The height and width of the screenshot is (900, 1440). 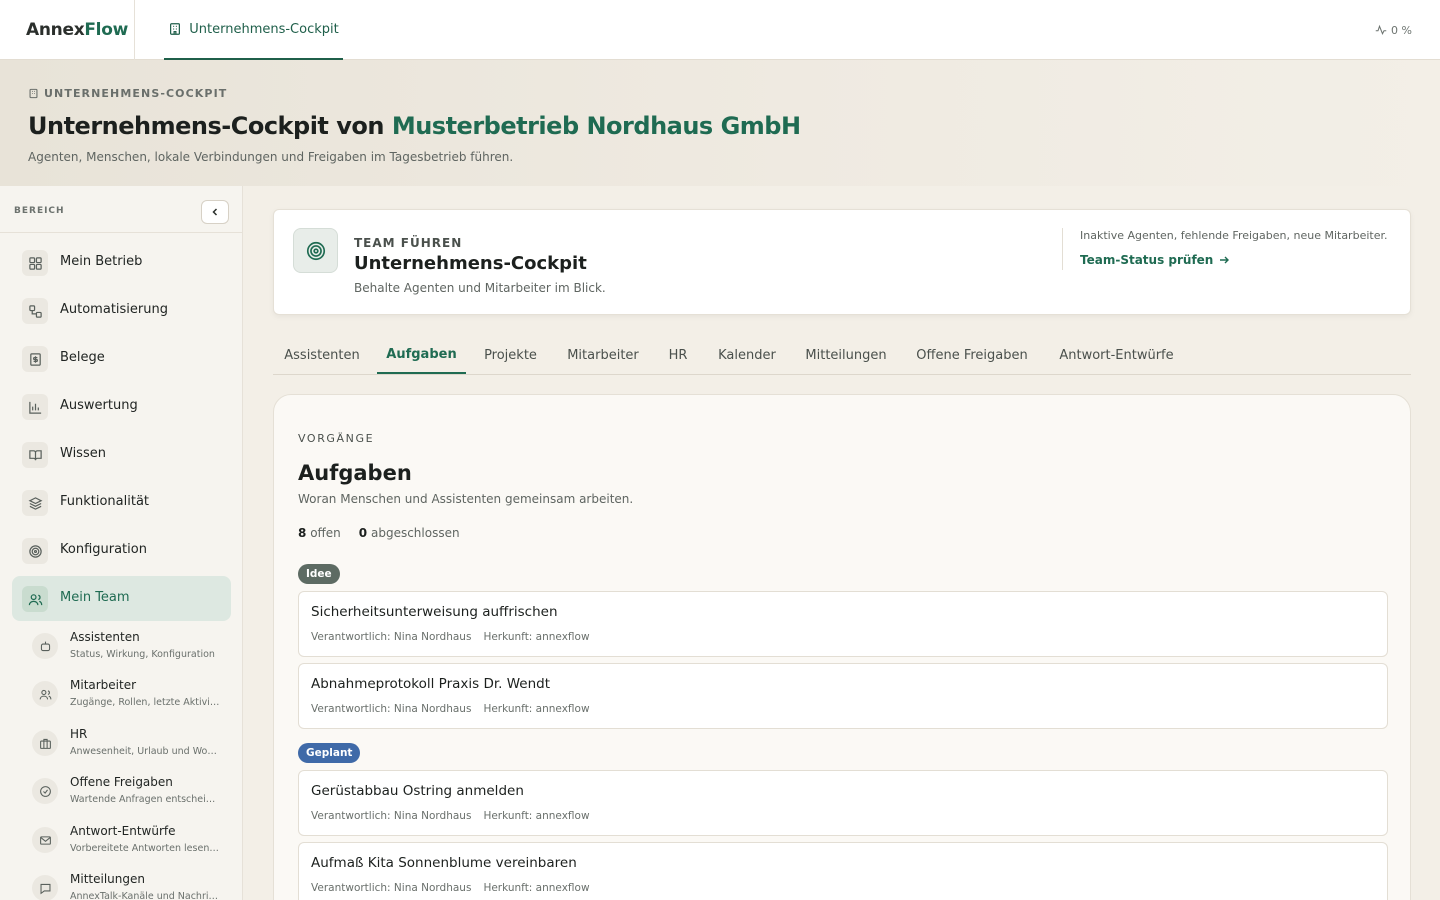 I want to click on done-count-value: 0, so click(x=363, y=533).